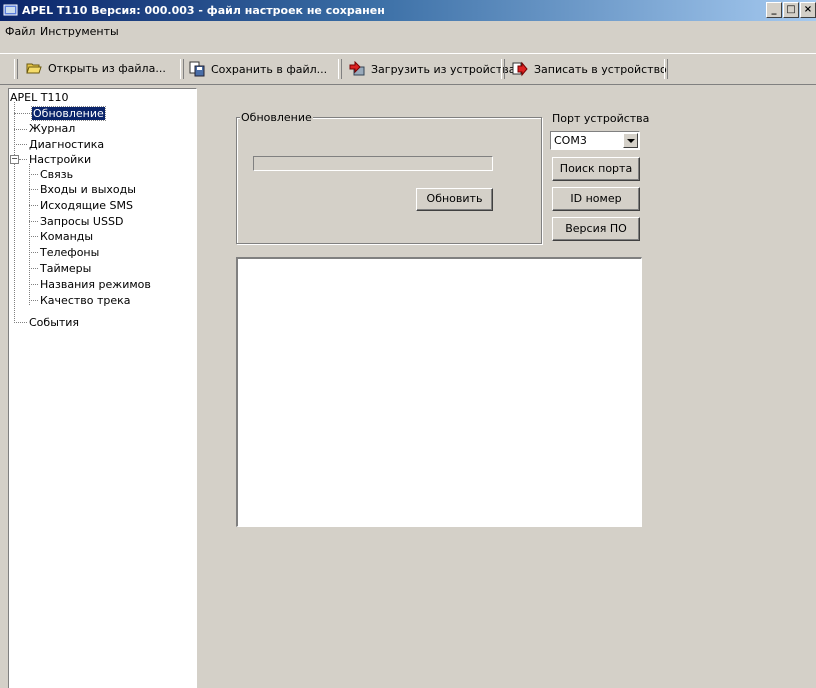 The height and width of the screenshot is (688, 816). I want to click on port-select: COM3, so click(595, 140).